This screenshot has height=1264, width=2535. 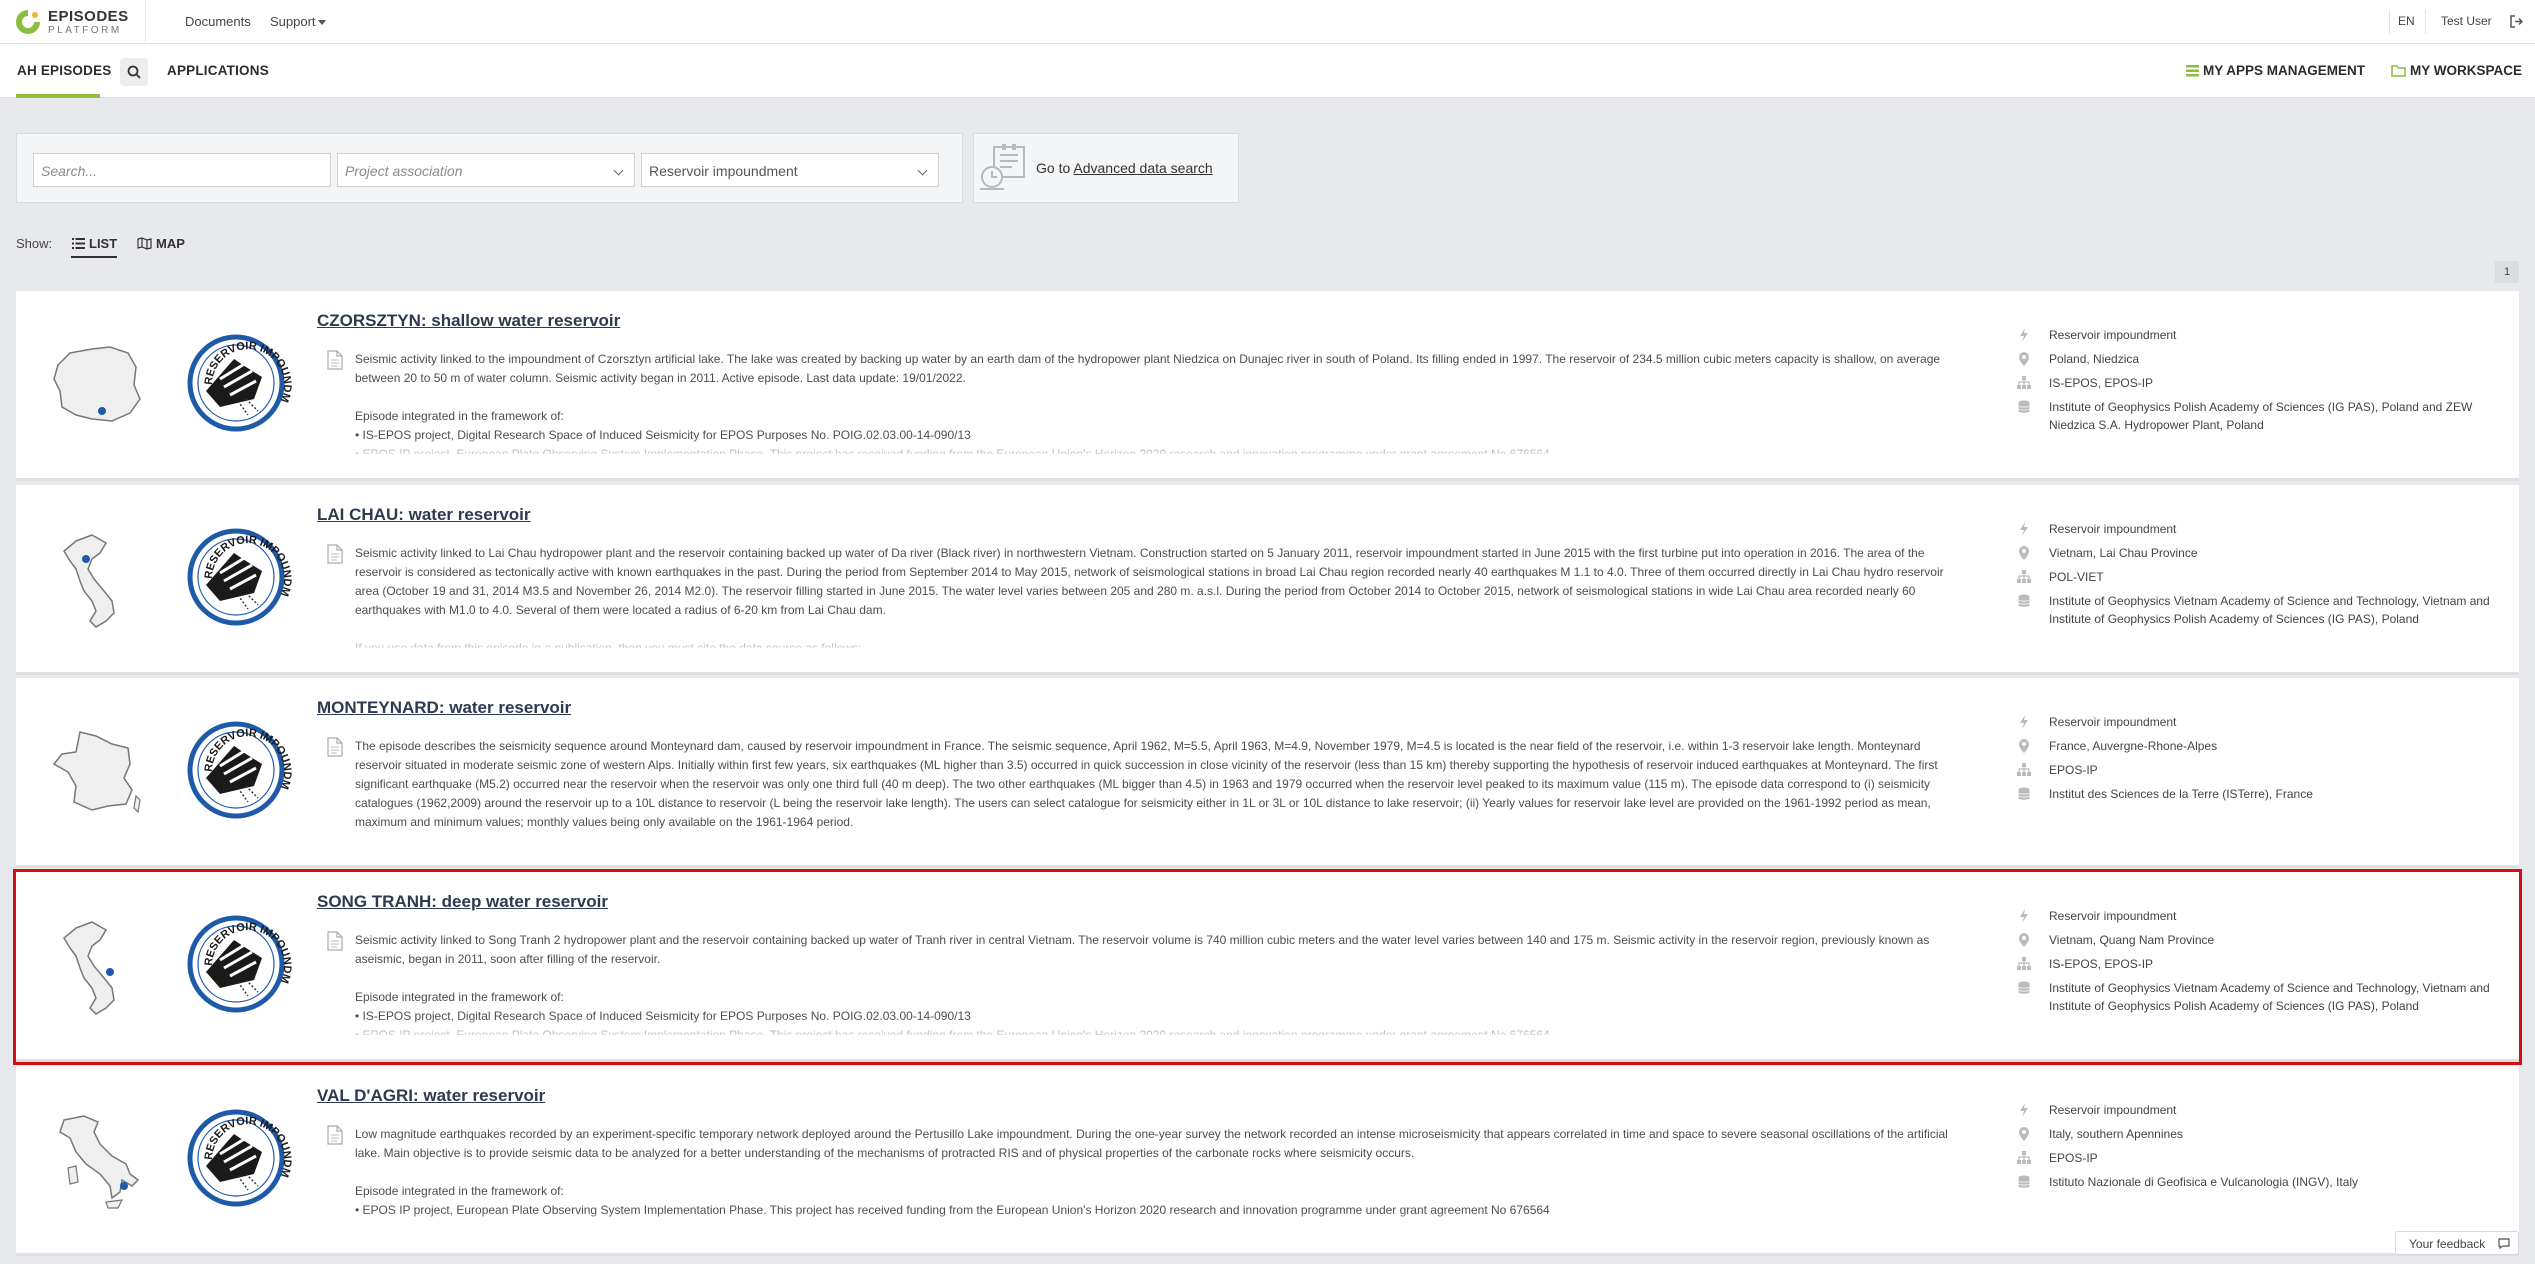 I want to click on meta-location-value: France, Auvergne-Rhone-Alpes, so click(x=2133, y=746).